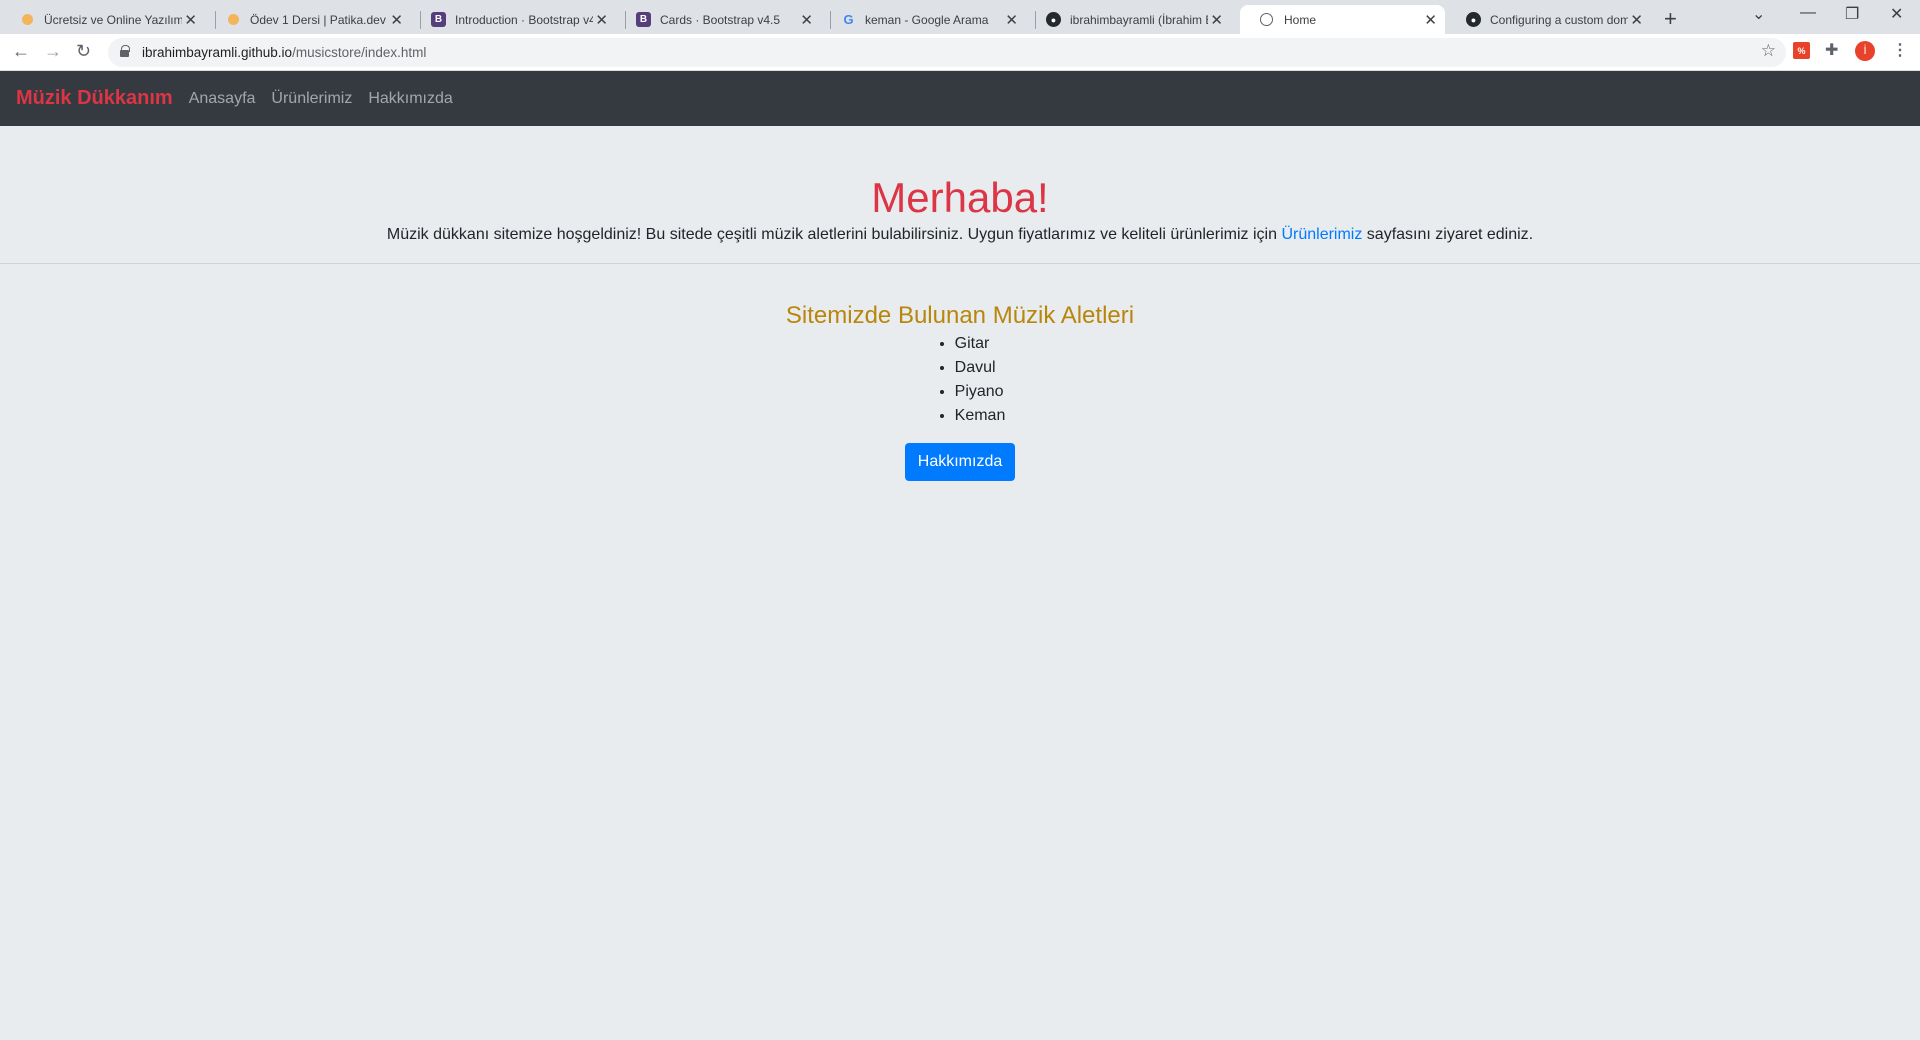 The image size is (1920, 1040). What do you see at coordinates (21, 51) in the screenshot?
I see `back-icon: ←` at bounding box center [21, 51].